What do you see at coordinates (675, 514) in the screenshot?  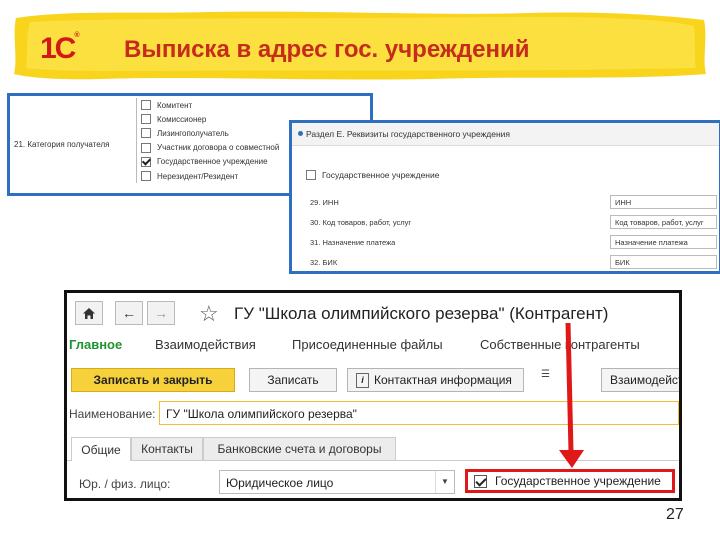 I see `page-number: 27` at bounding box center [675, 514].